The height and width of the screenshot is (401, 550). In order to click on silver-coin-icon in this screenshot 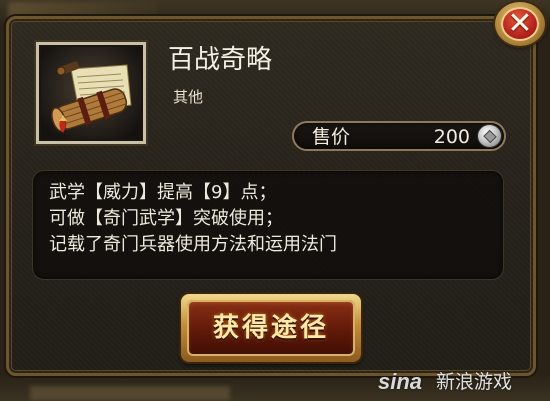, I will do `click(489, 136)`.